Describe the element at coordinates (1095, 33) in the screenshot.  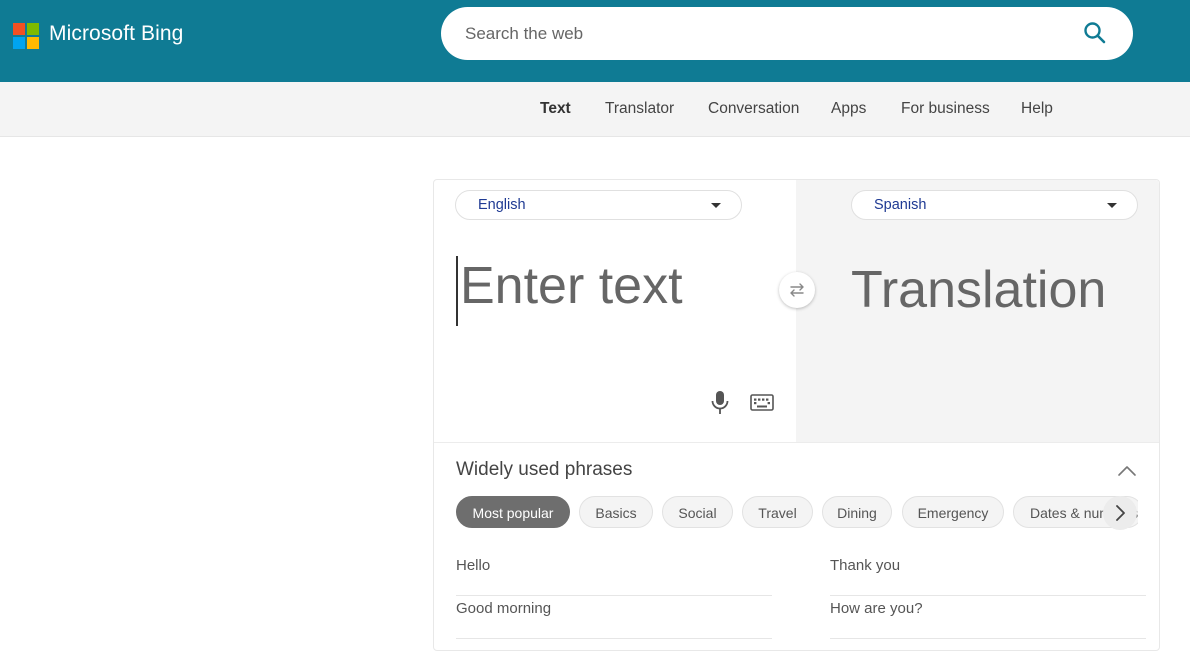
I see `search-icon` at that location.